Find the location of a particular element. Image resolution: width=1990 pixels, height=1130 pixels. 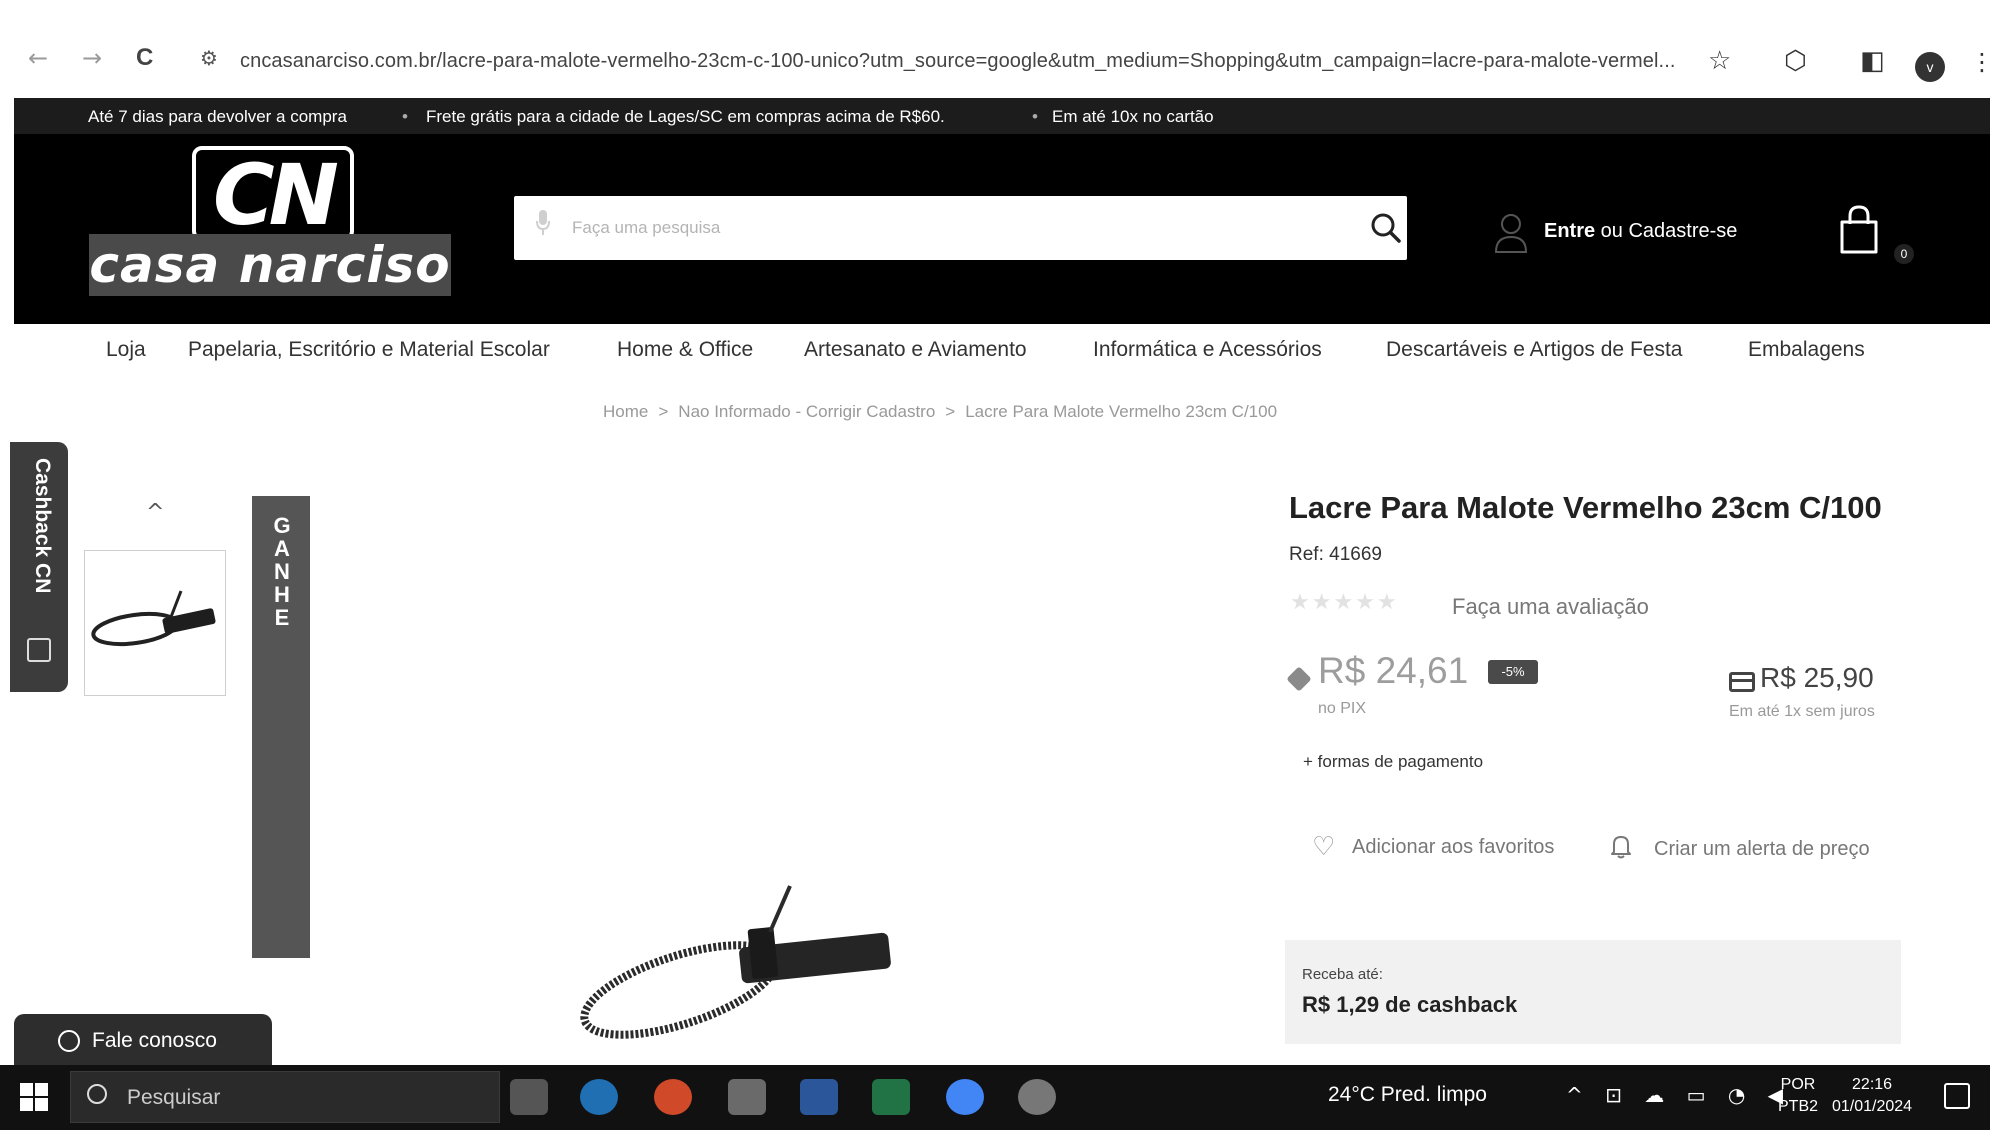

rating-stars: ★★★★★ is located at coordinates (1344, 602).